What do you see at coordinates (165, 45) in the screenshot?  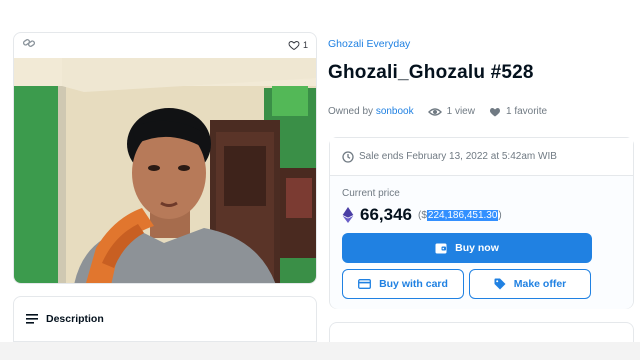 I see `card-header: 1` at bounding box center [165, 45].